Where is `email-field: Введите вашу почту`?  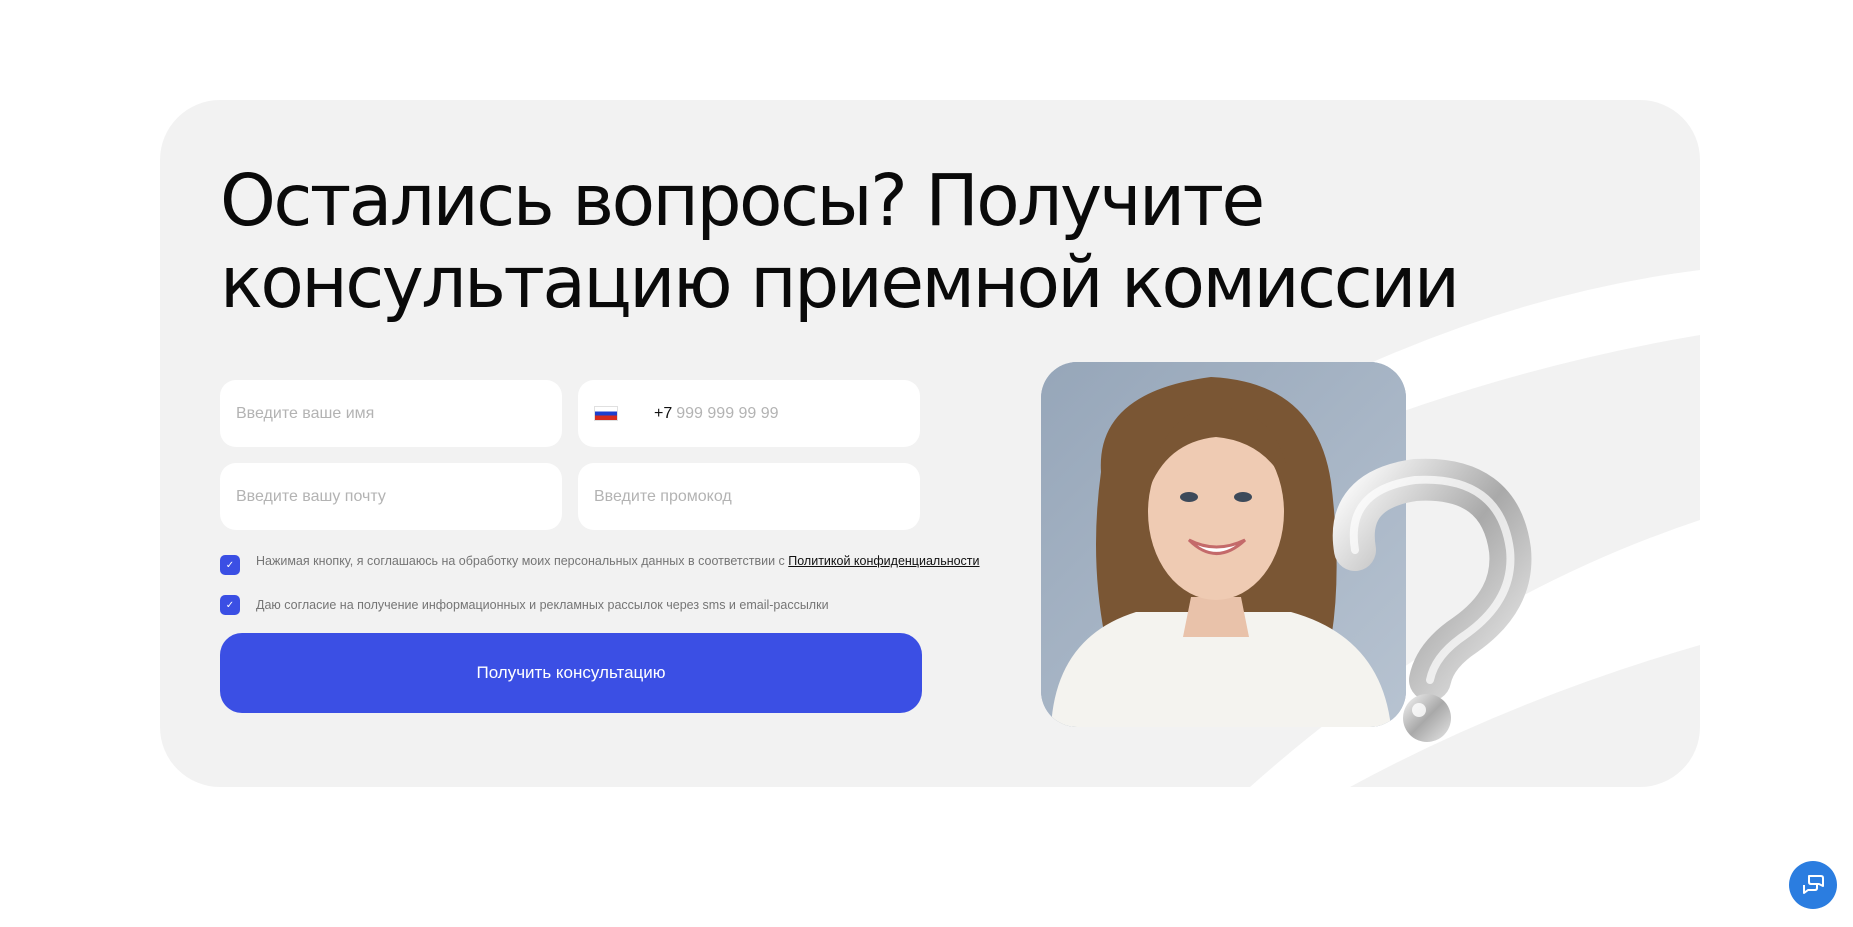
email-field: Введите вашу почту is located at coordinates (391, 496).